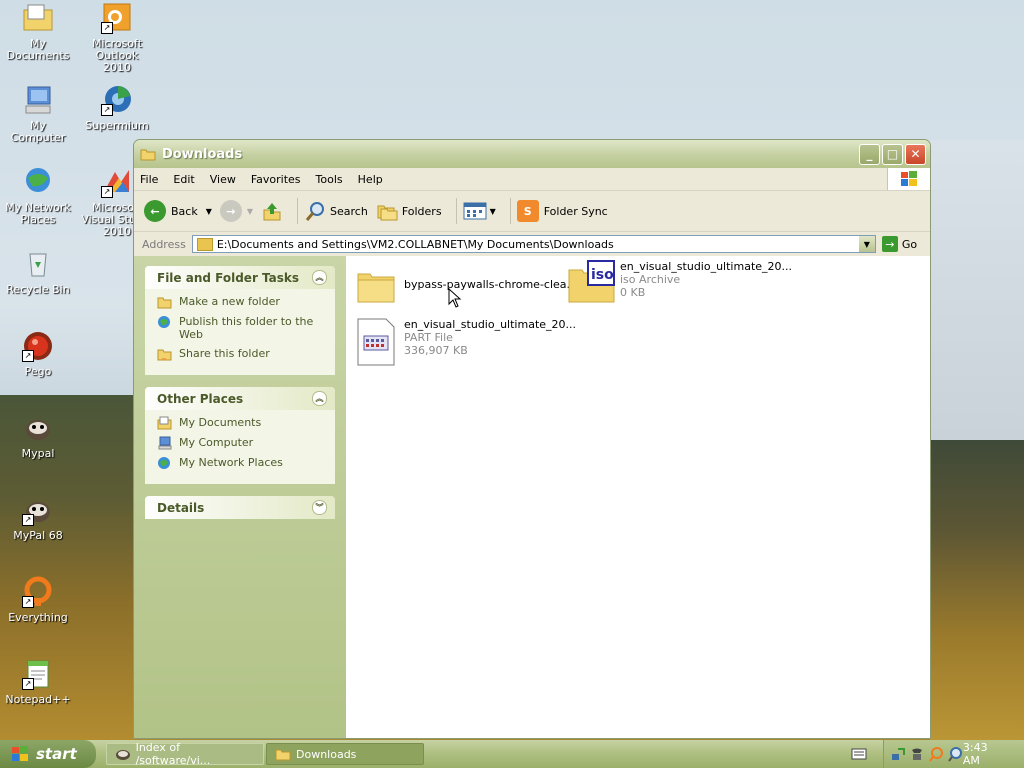  What do you see at coordinates (859, 754) in the screenshot?
I see `keyboard-icon` at bounding box center [859, 754].